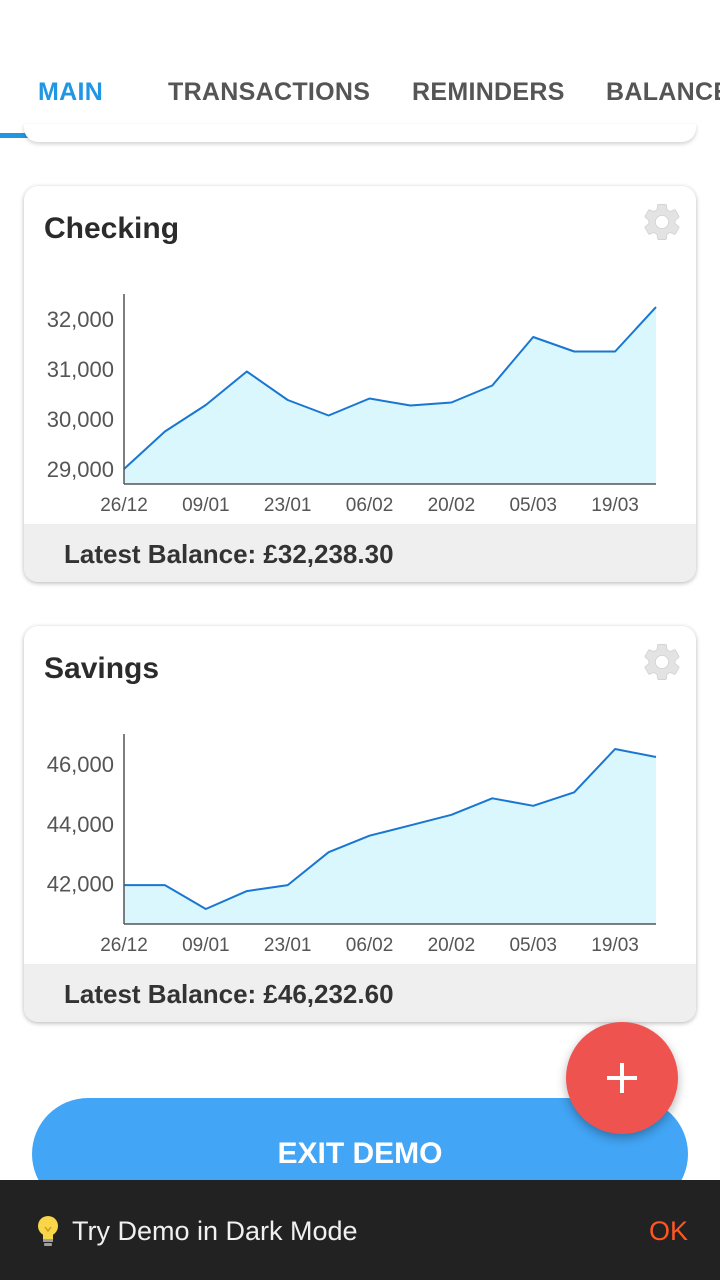 The image size is (720, 1280). Describe the element at coordinates (80, 884) in the screenshot. I see `y-tick-label: 42,000` at that location.